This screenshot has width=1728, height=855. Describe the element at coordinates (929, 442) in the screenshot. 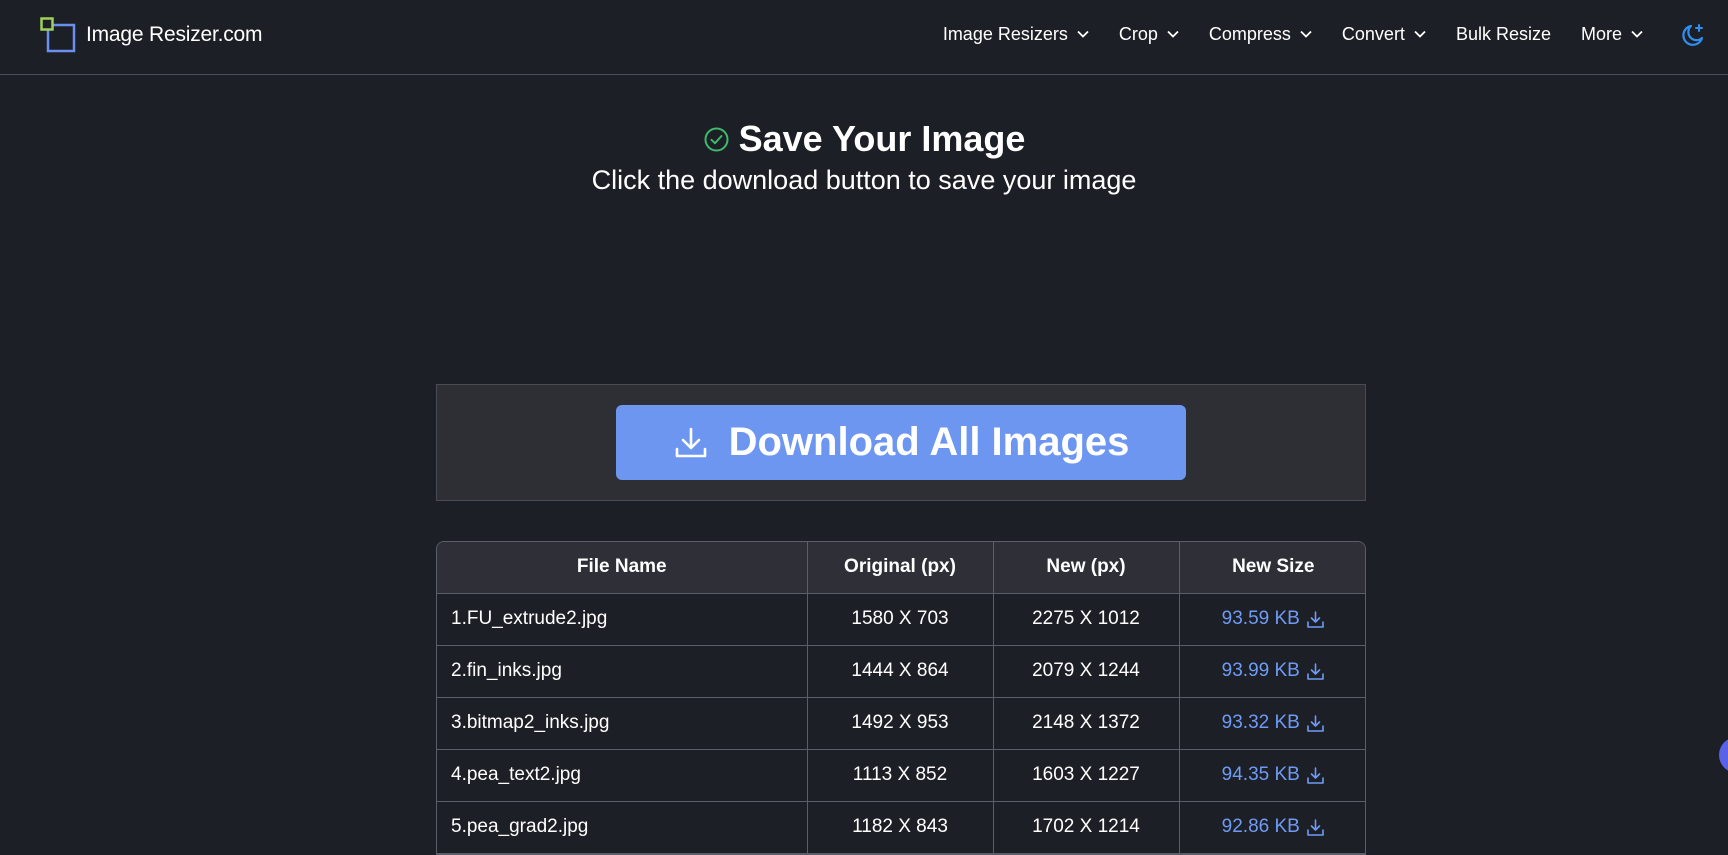

I see `download-all-label: Download All Images` at that location.